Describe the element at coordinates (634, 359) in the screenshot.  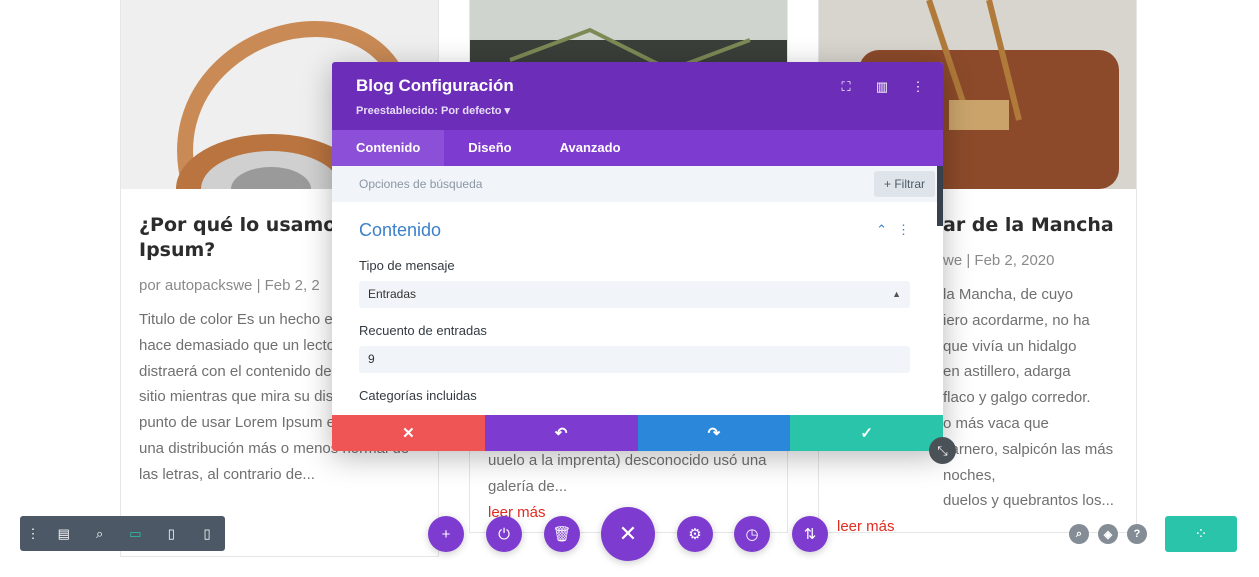
I see `post-count-input: 9` at that location.